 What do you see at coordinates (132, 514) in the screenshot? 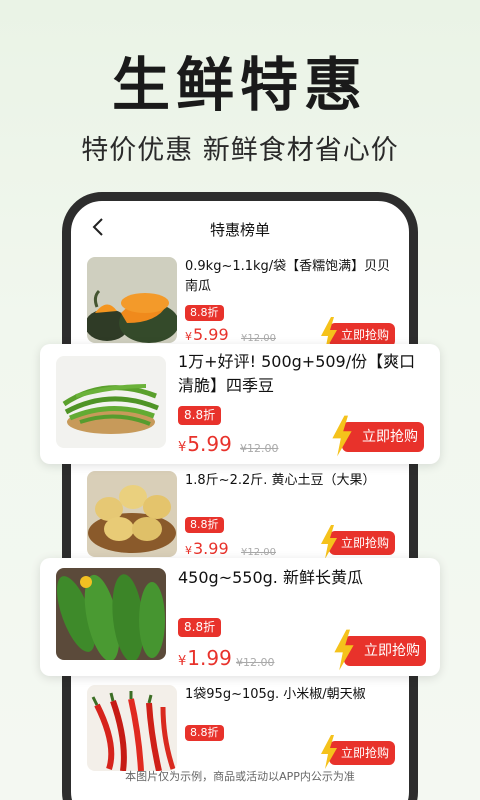
I see `product-image-potato` at bounding box center [132, 514].